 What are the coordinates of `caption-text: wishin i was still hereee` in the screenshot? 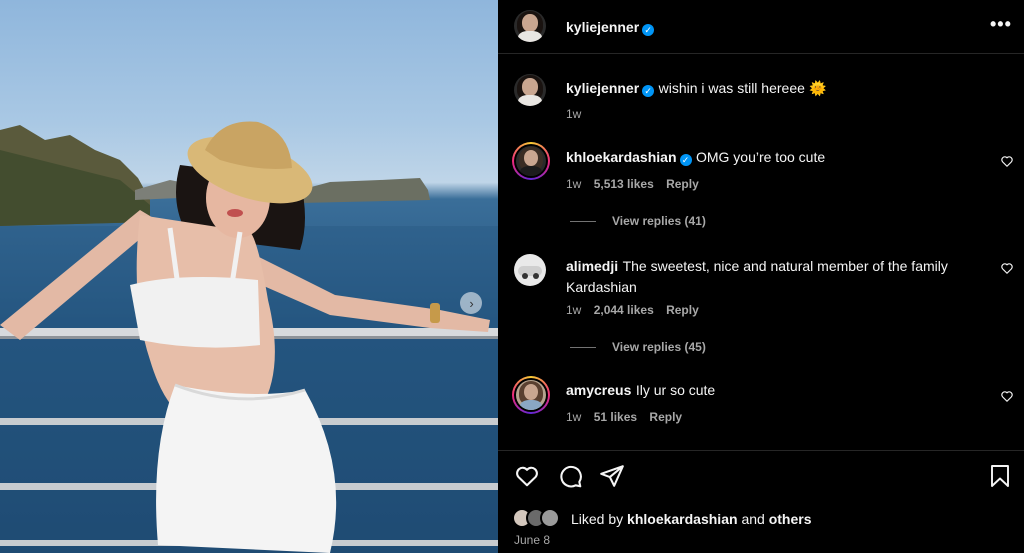 It's located at (731, 88).